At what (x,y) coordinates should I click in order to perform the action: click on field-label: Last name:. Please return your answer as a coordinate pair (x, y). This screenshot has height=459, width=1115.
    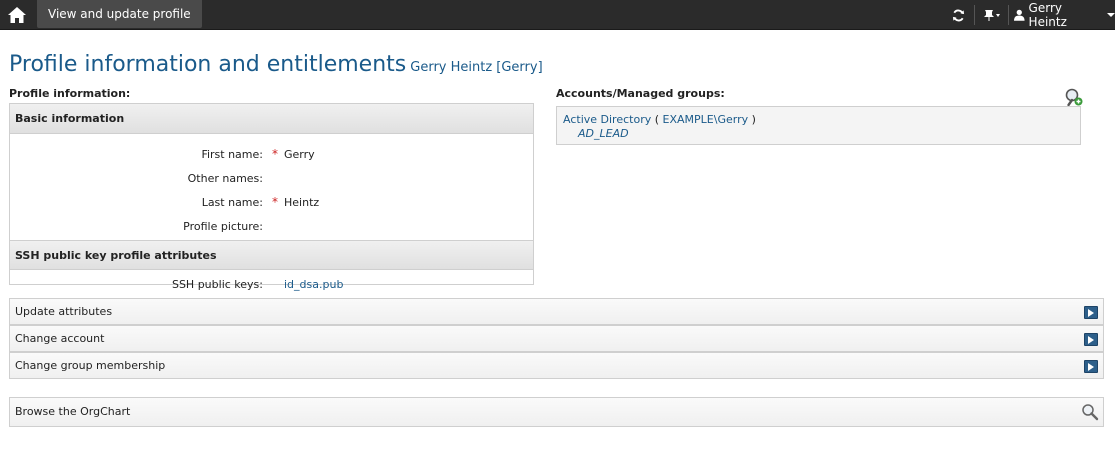
    Looking at the image, I should click on (232, 202).